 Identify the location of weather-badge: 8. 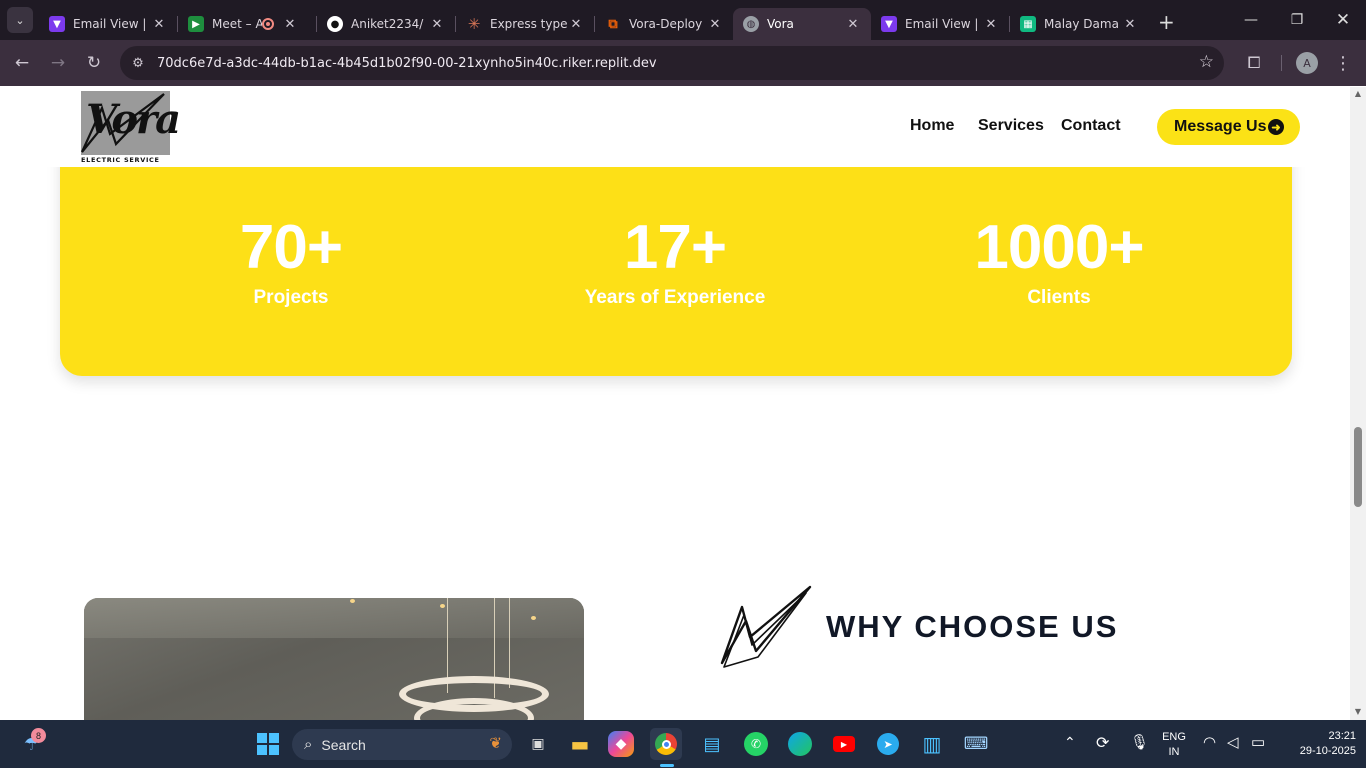
(38, 735).